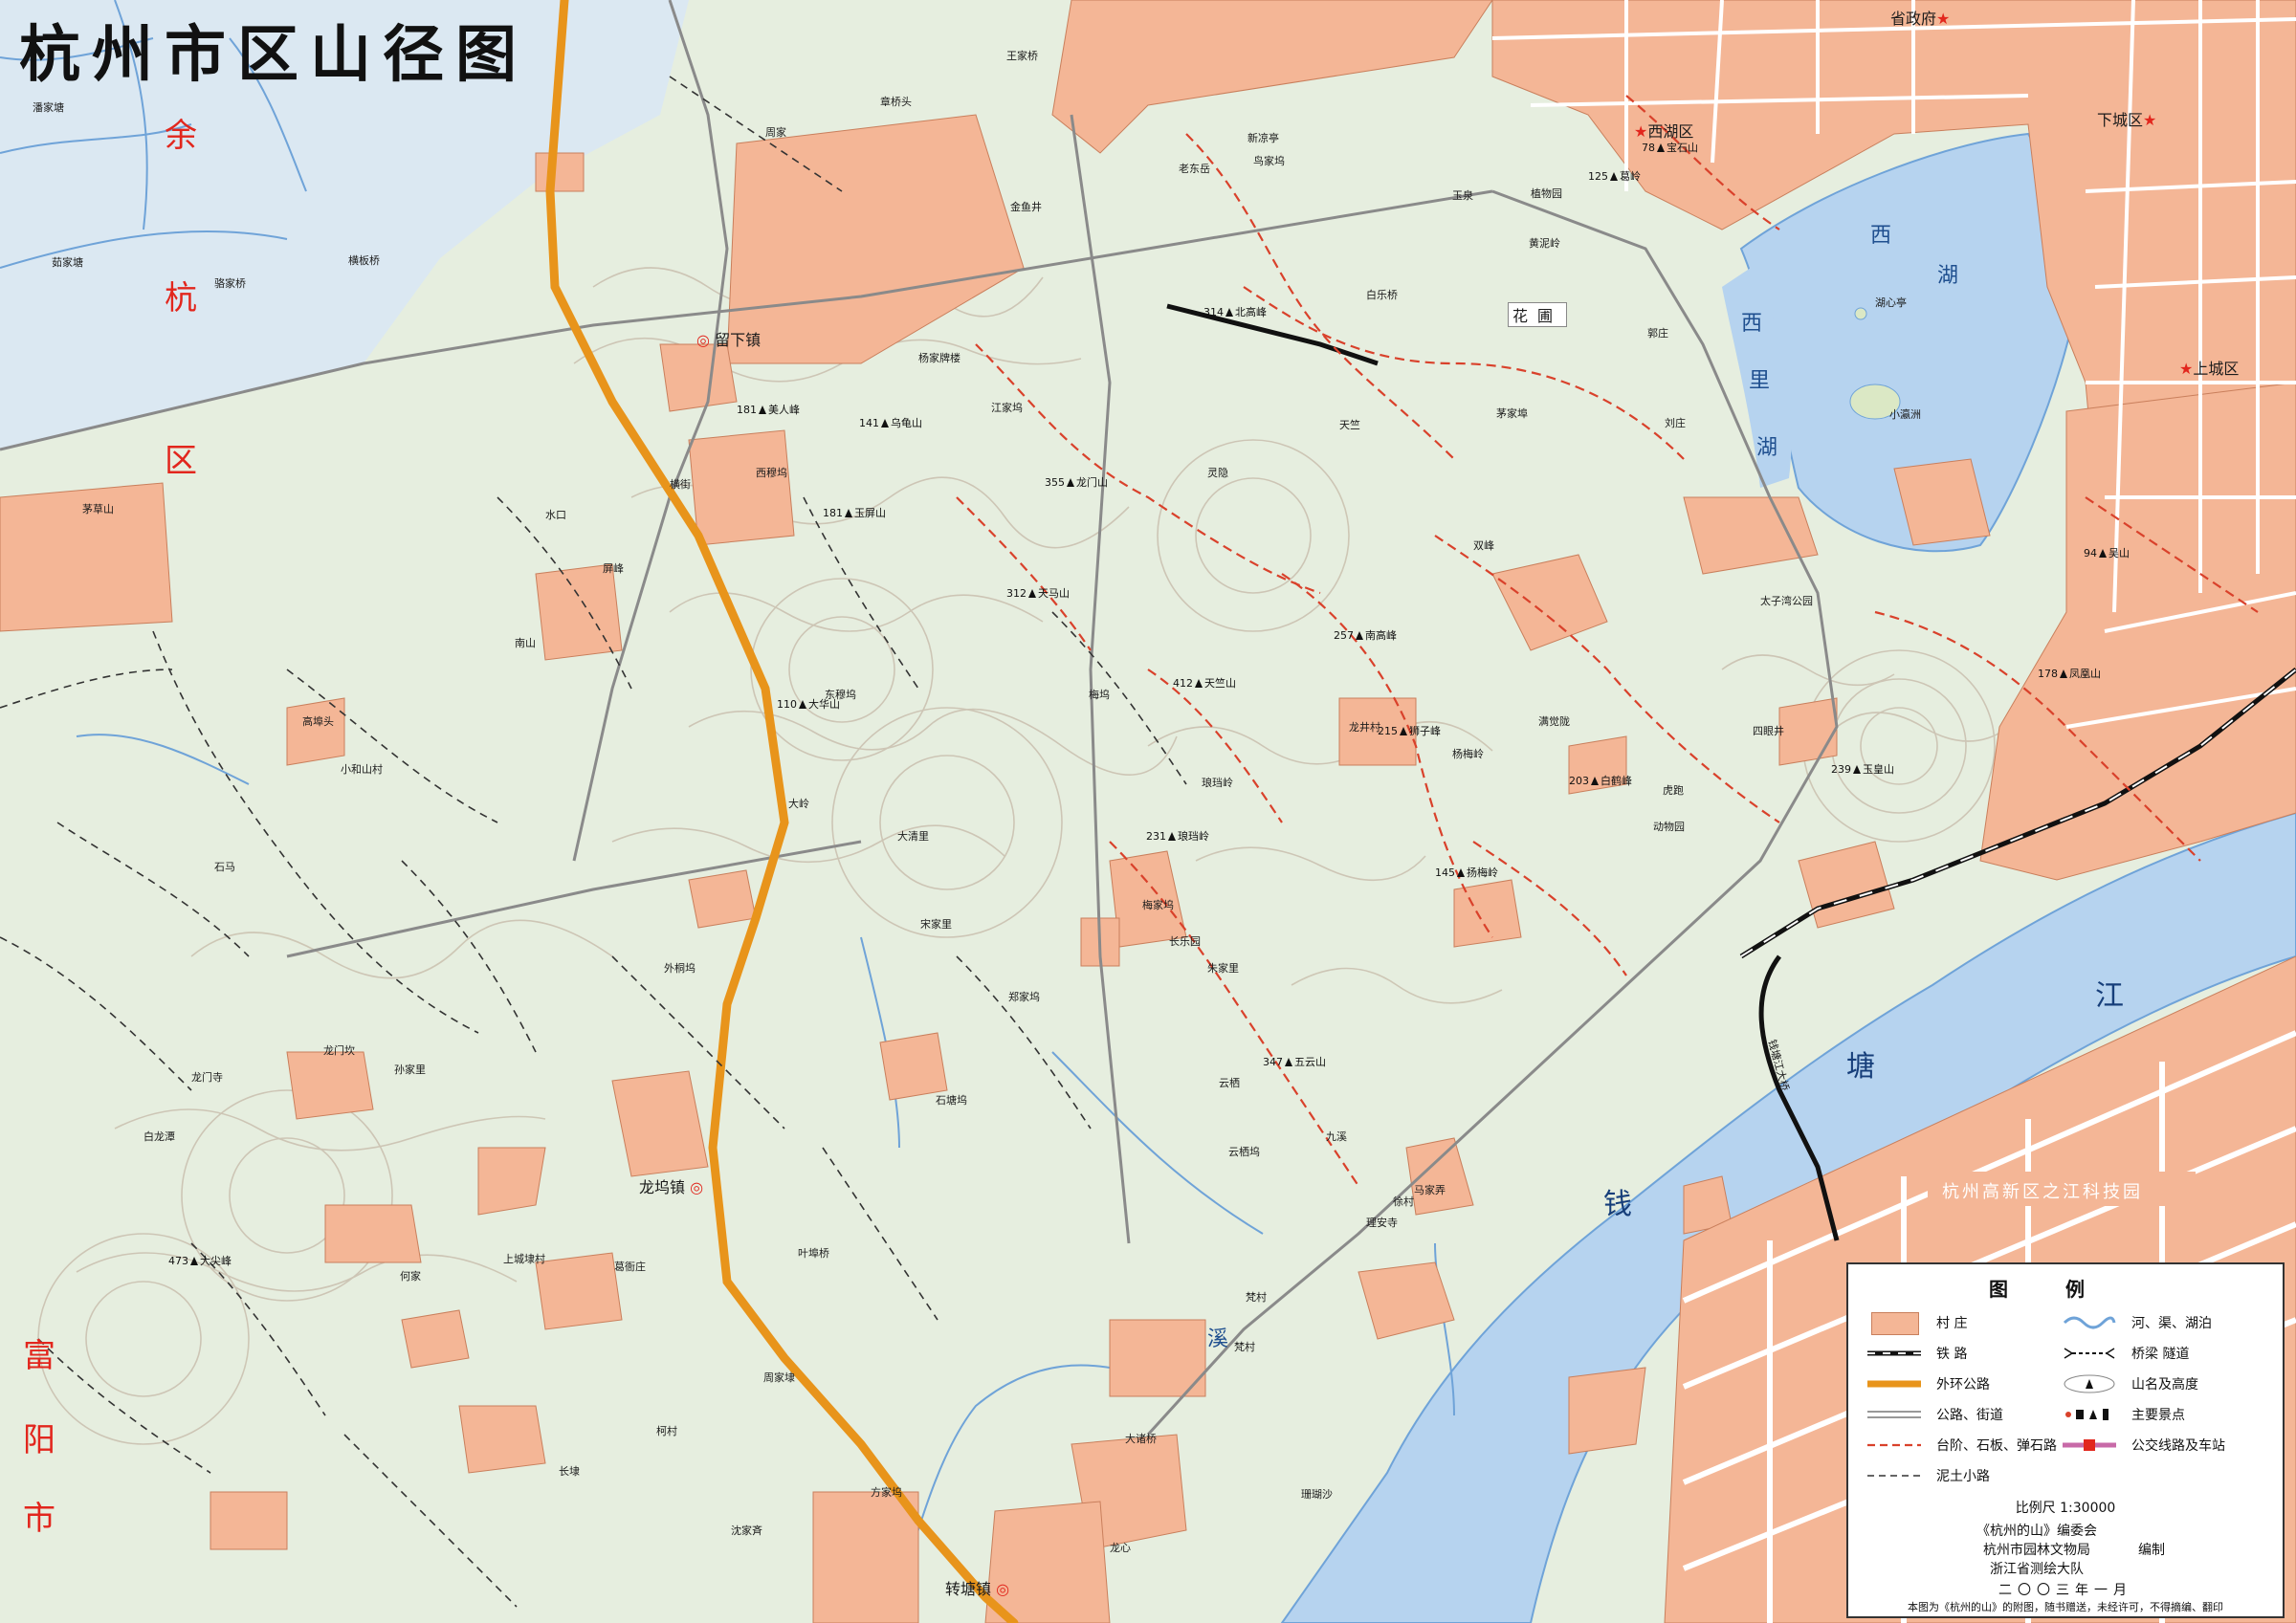  What do you see at coordinates (1364, 727) in the screenshot?
I see `place-name: 龙井村` at bounding box center [1364, 727].